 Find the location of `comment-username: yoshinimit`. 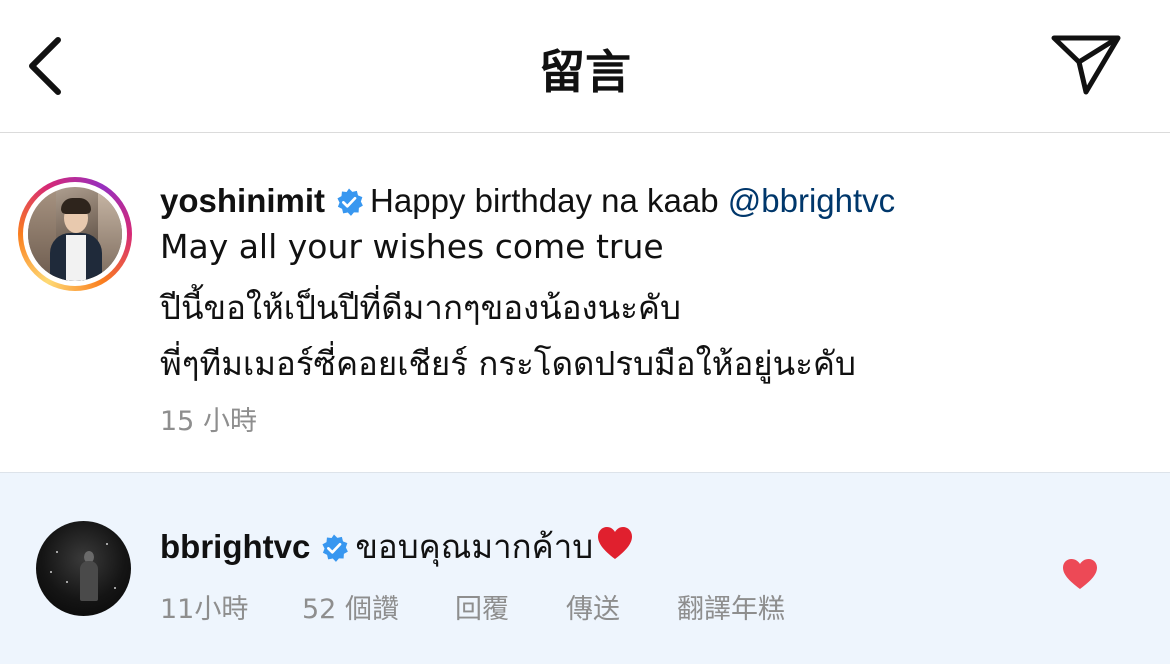

comment-username: yoshinimit is located at coordinates (242, 200).